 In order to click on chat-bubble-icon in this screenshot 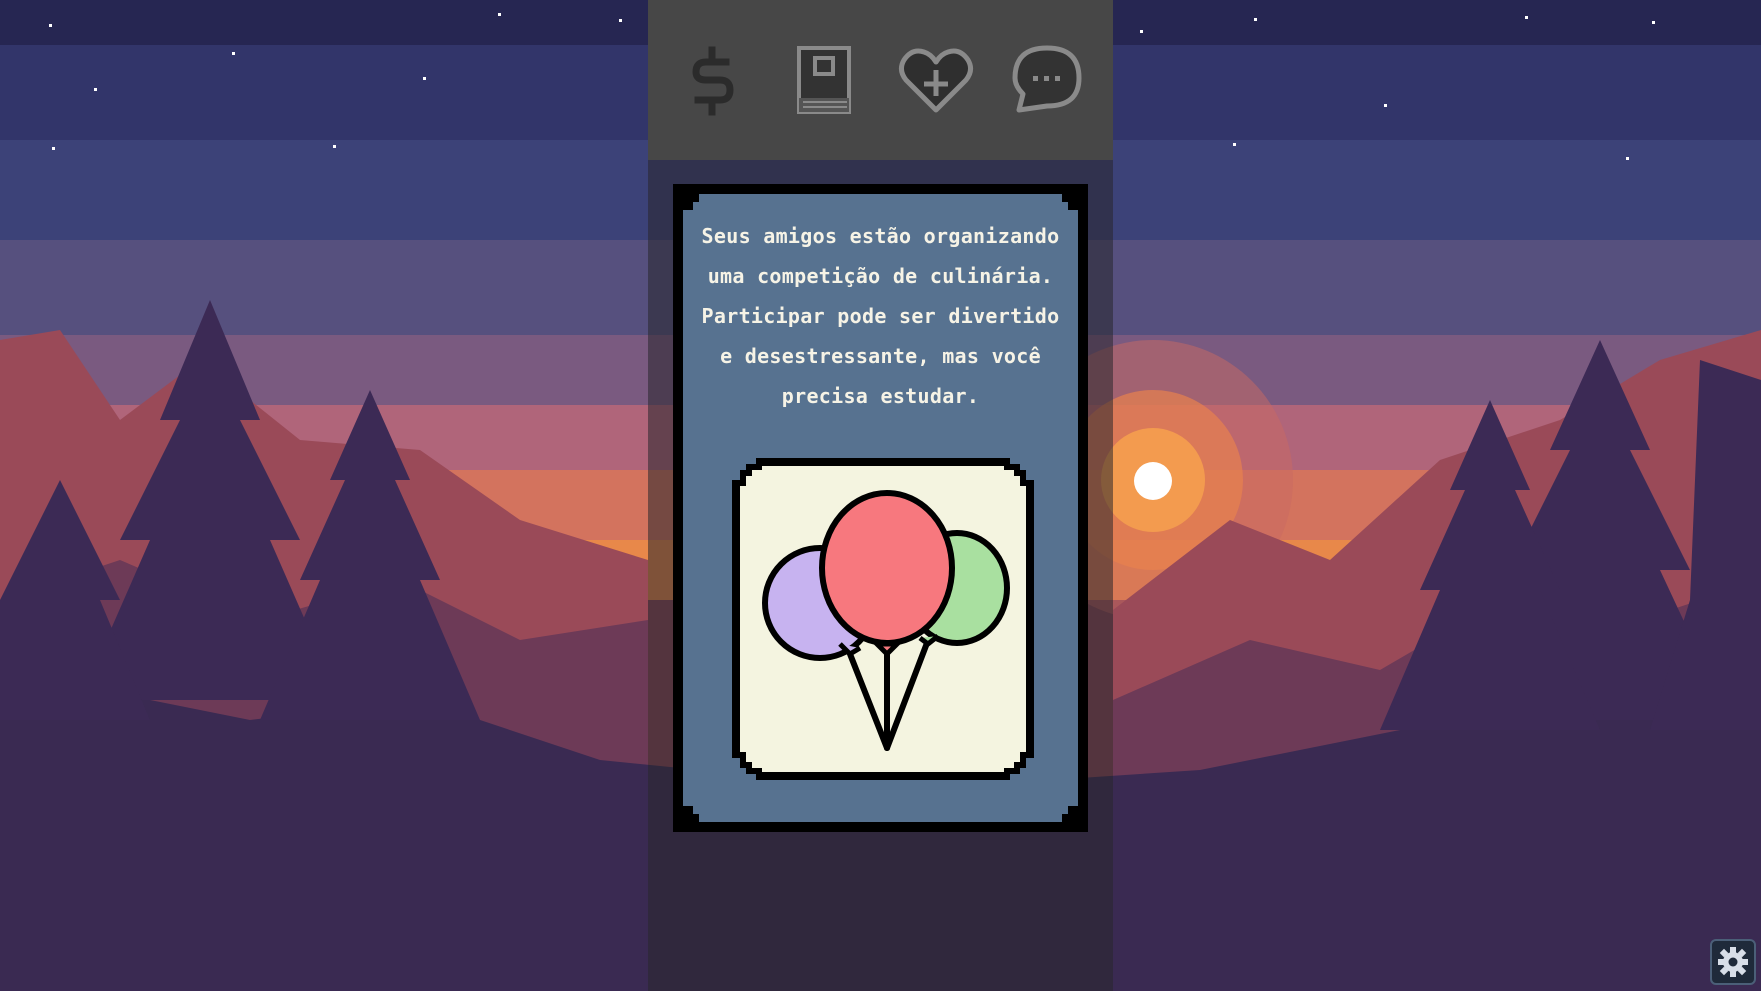, I will do `click(1047, 79)`.